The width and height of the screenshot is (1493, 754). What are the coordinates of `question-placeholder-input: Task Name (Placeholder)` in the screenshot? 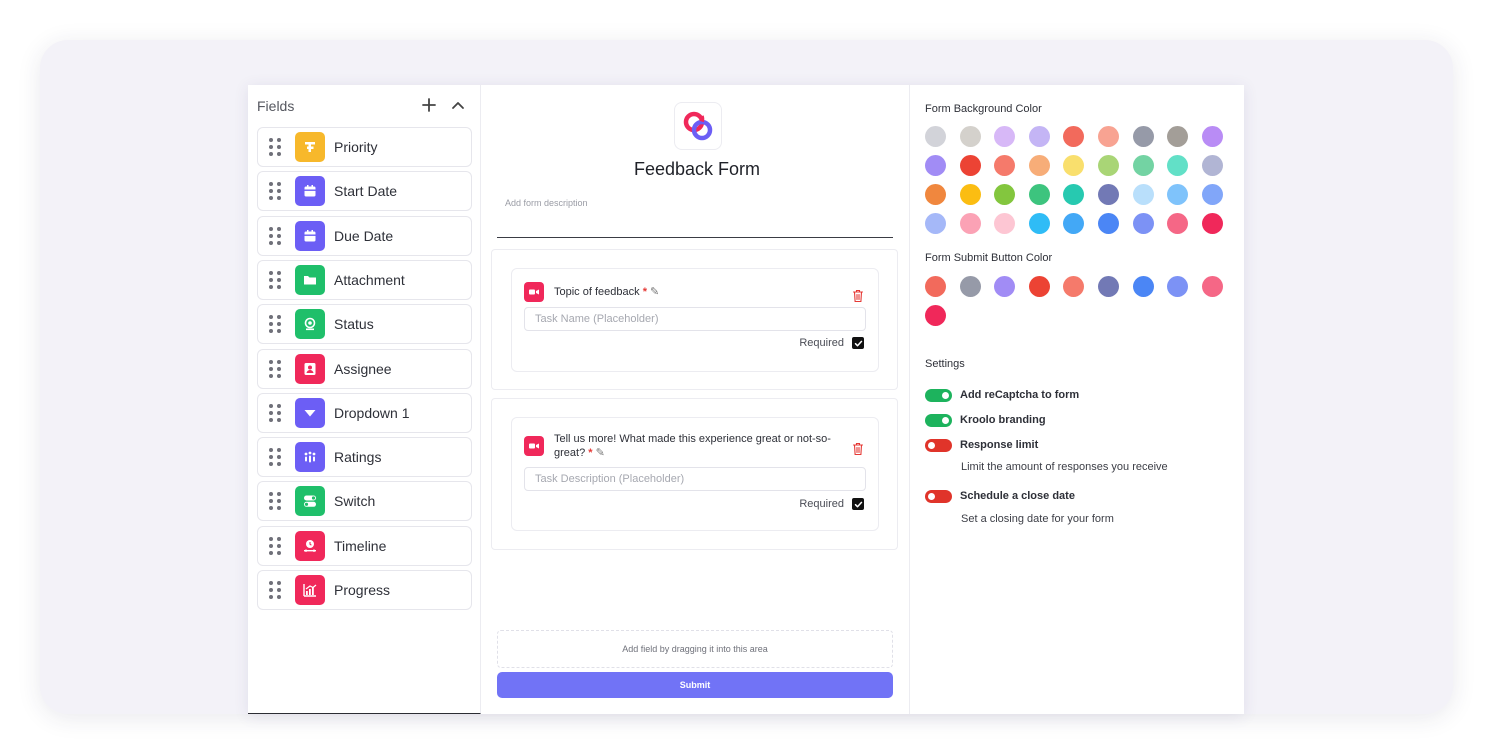 It's located at (695, 319).